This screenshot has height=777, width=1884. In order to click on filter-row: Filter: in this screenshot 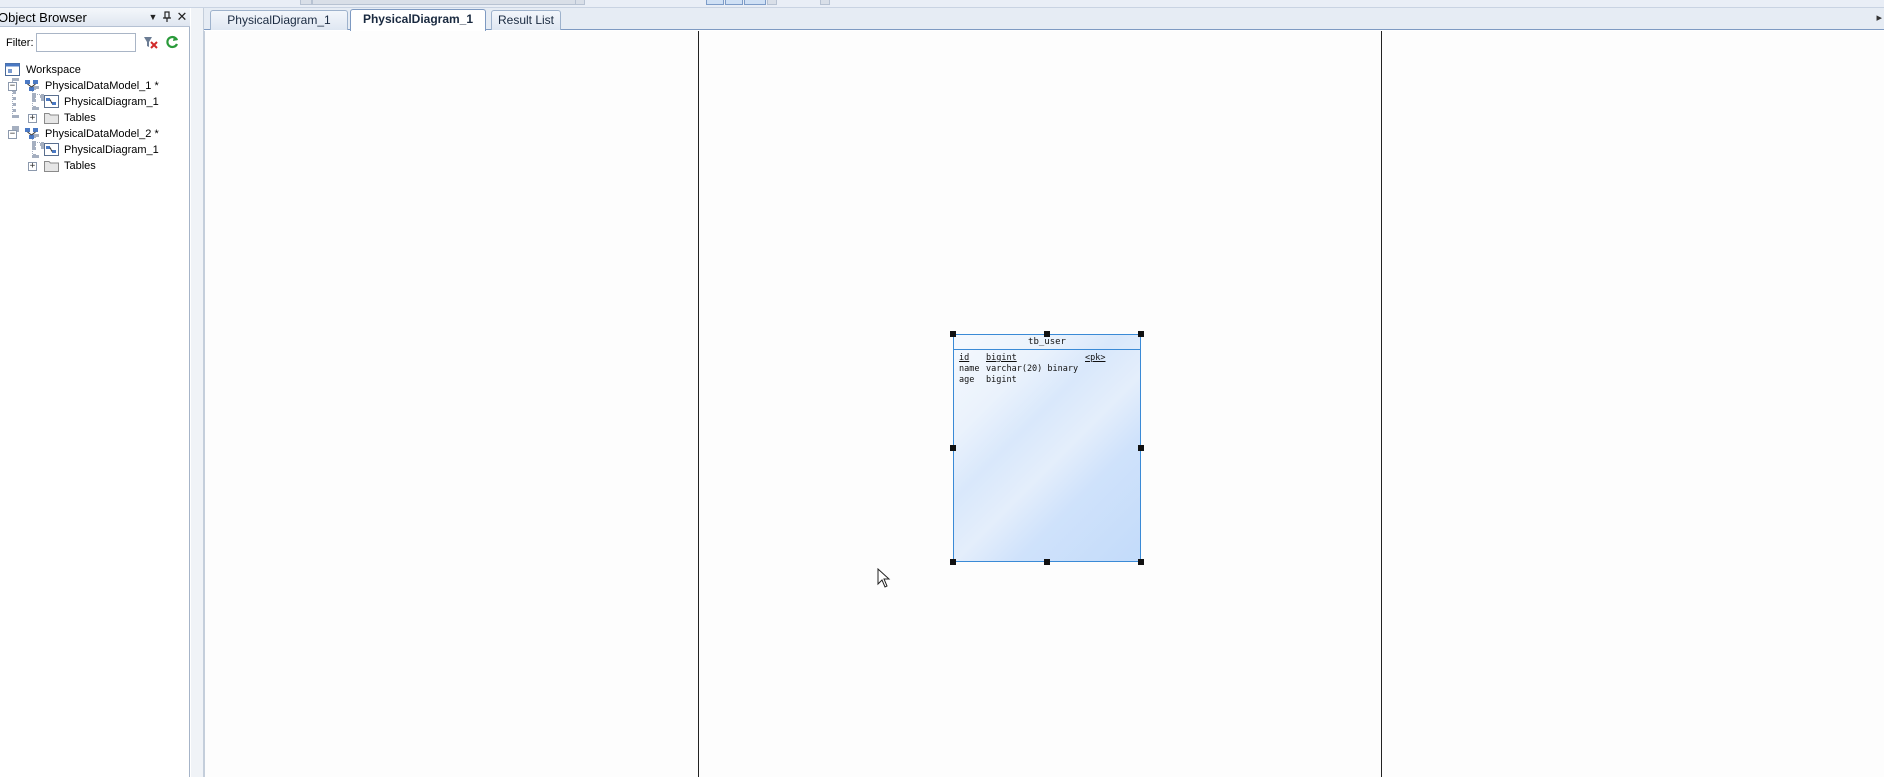, I will do `click(95, 44)`.